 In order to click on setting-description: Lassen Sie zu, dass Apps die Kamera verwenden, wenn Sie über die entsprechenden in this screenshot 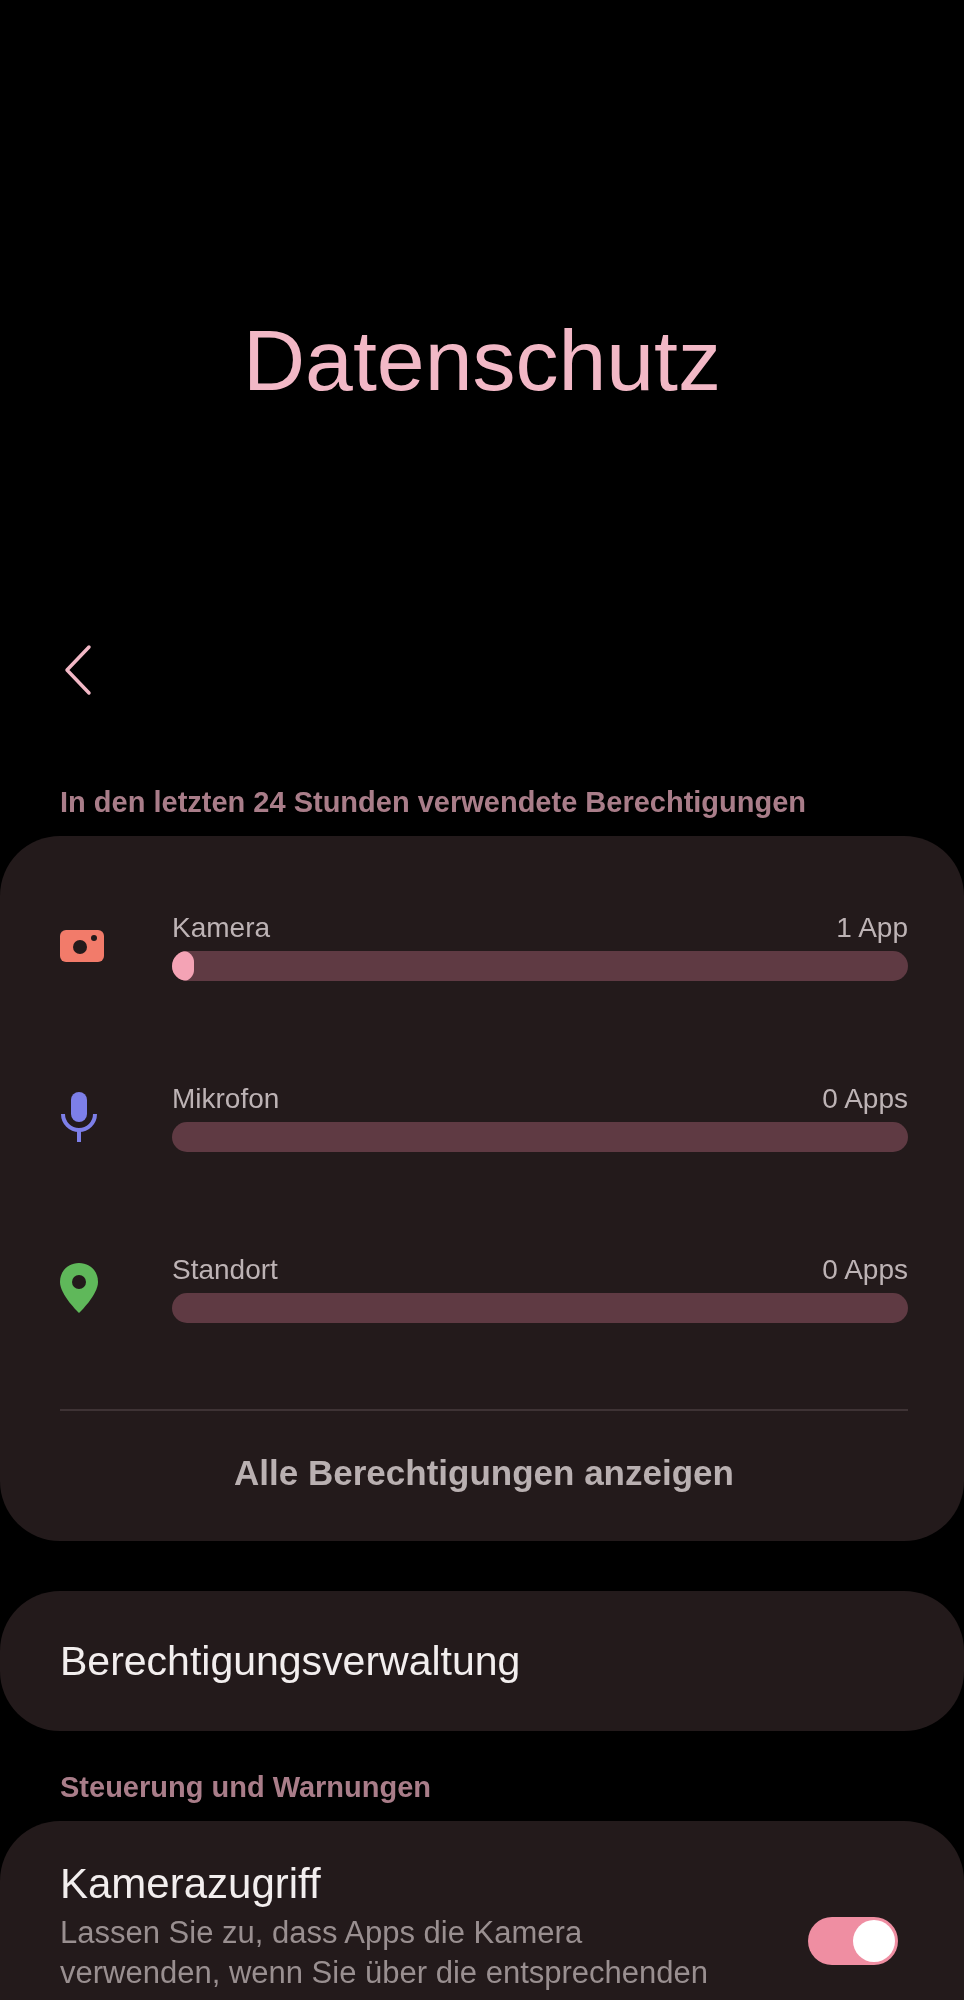, I will do `click(384, 1953)`.